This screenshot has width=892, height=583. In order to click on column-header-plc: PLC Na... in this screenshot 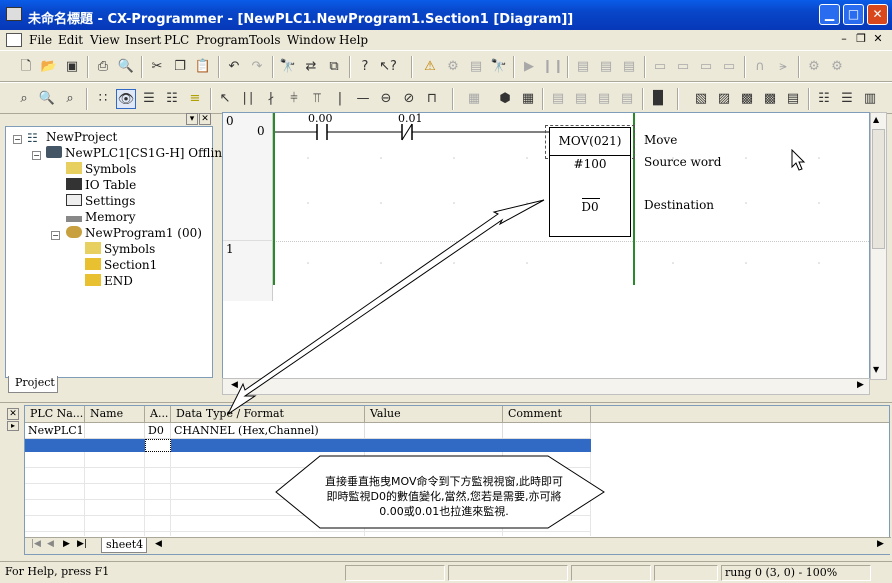, I will do `click(55, 414)`.